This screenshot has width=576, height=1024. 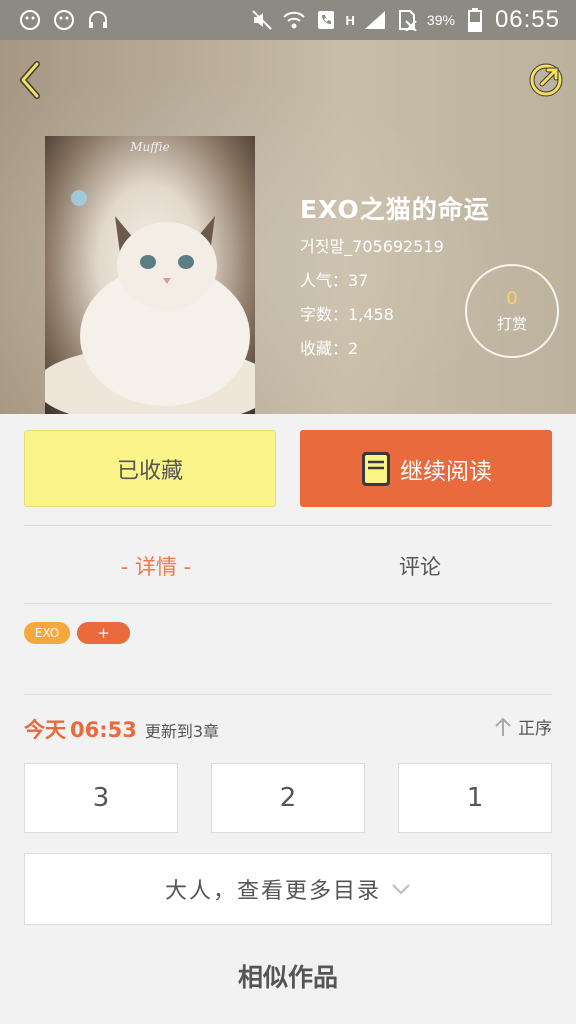 I want to click on back-button, so click(x=30, y=80).